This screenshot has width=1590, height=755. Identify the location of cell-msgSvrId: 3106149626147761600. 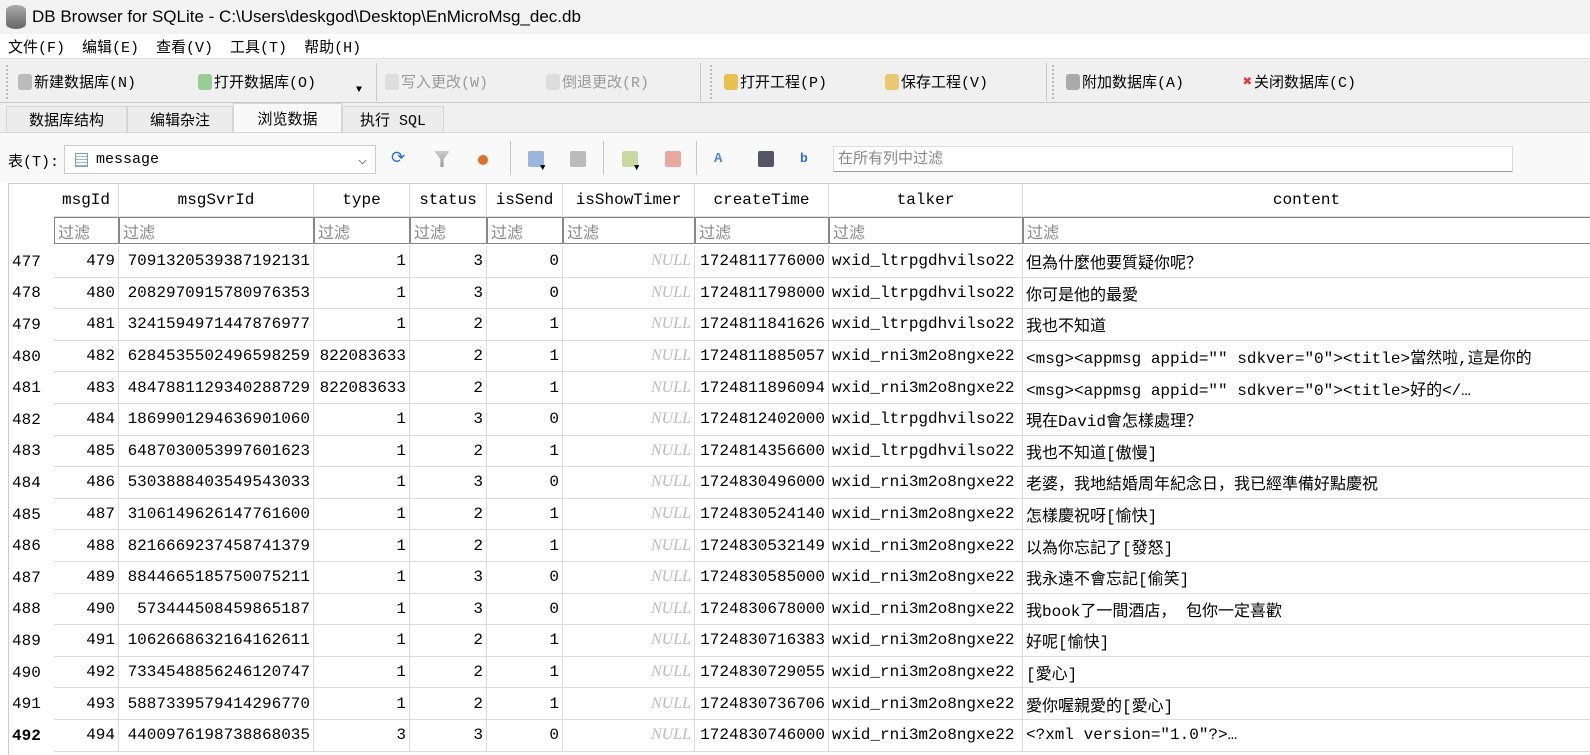
(216, 514).